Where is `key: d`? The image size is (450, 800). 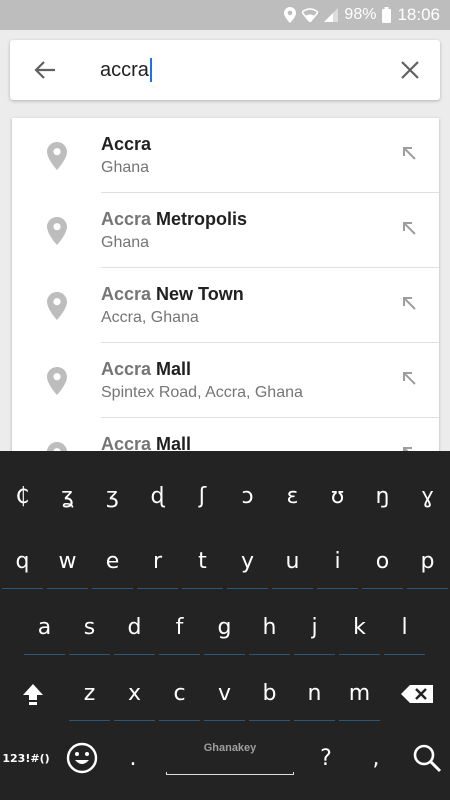
key: d is located at coordinates (134, 628).